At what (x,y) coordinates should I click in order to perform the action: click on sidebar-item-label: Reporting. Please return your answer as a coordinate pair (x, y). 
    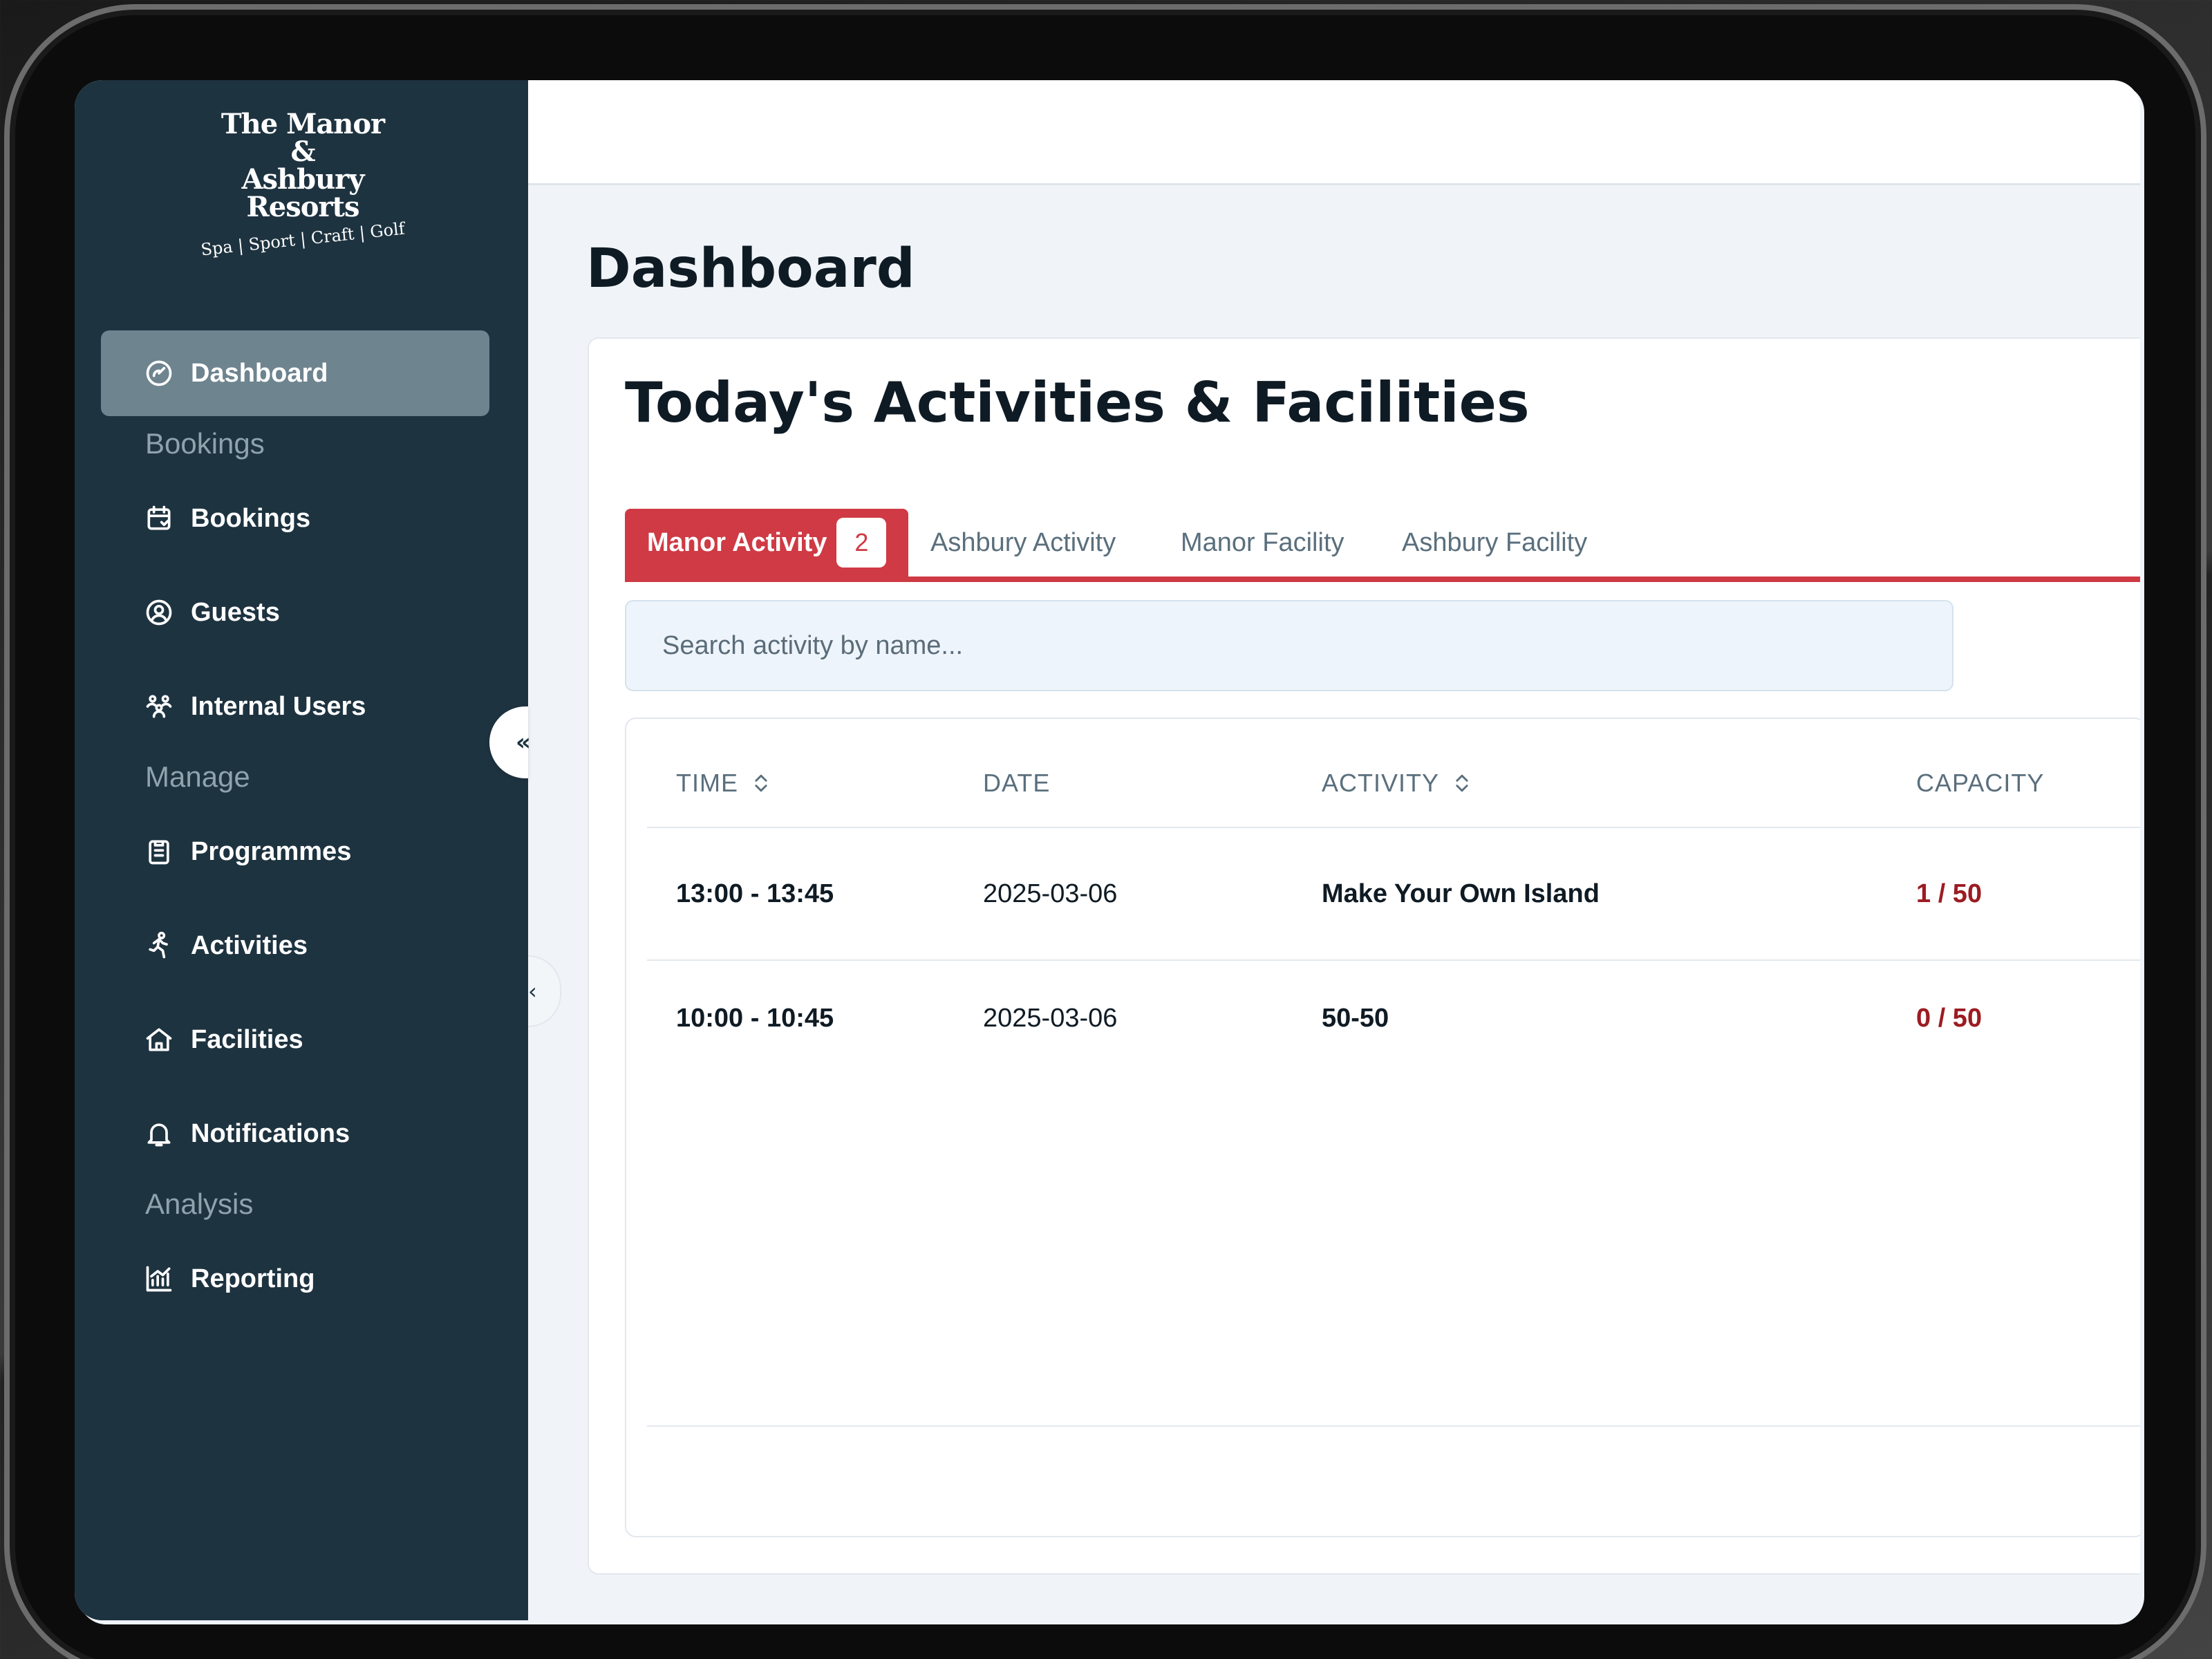
    Looking at the image, I should click on (253, 1278).